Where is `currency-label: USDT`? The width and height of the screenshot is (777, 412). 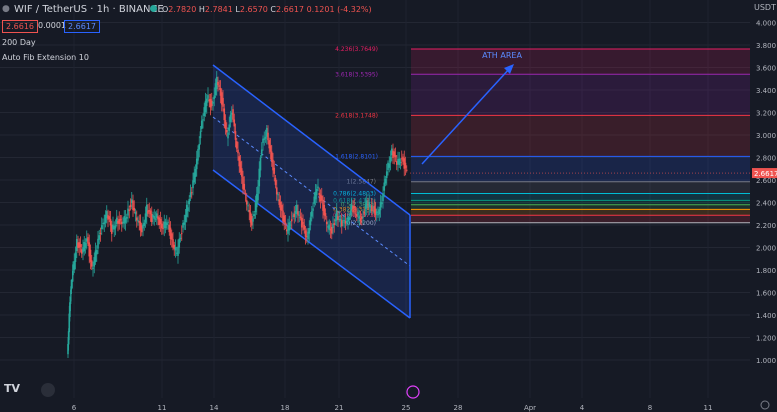
currency-label: USDT is located at coordinates (765, 7).